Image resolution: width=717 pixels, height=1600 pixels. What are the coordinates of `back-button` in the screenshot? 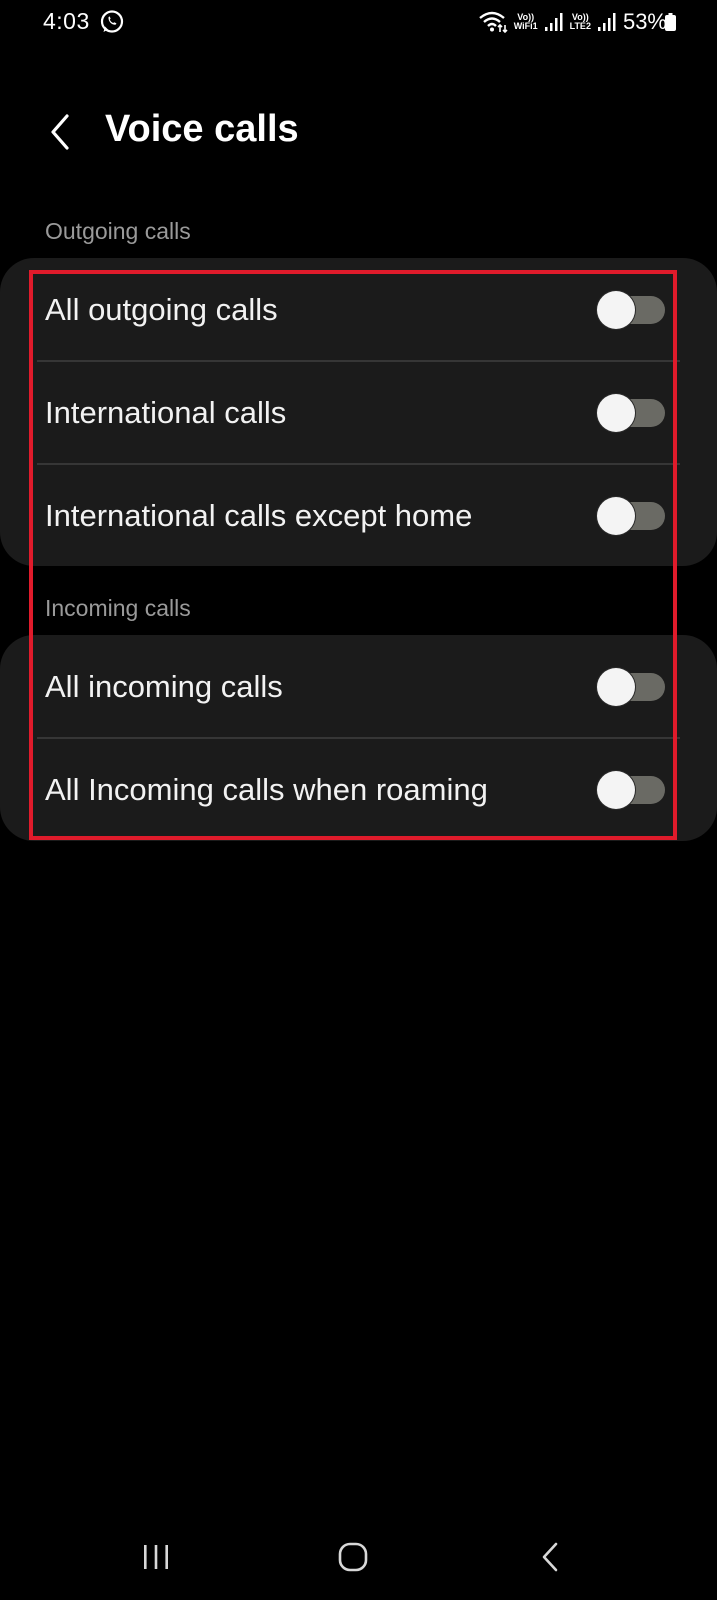 It's located at (60, 132).